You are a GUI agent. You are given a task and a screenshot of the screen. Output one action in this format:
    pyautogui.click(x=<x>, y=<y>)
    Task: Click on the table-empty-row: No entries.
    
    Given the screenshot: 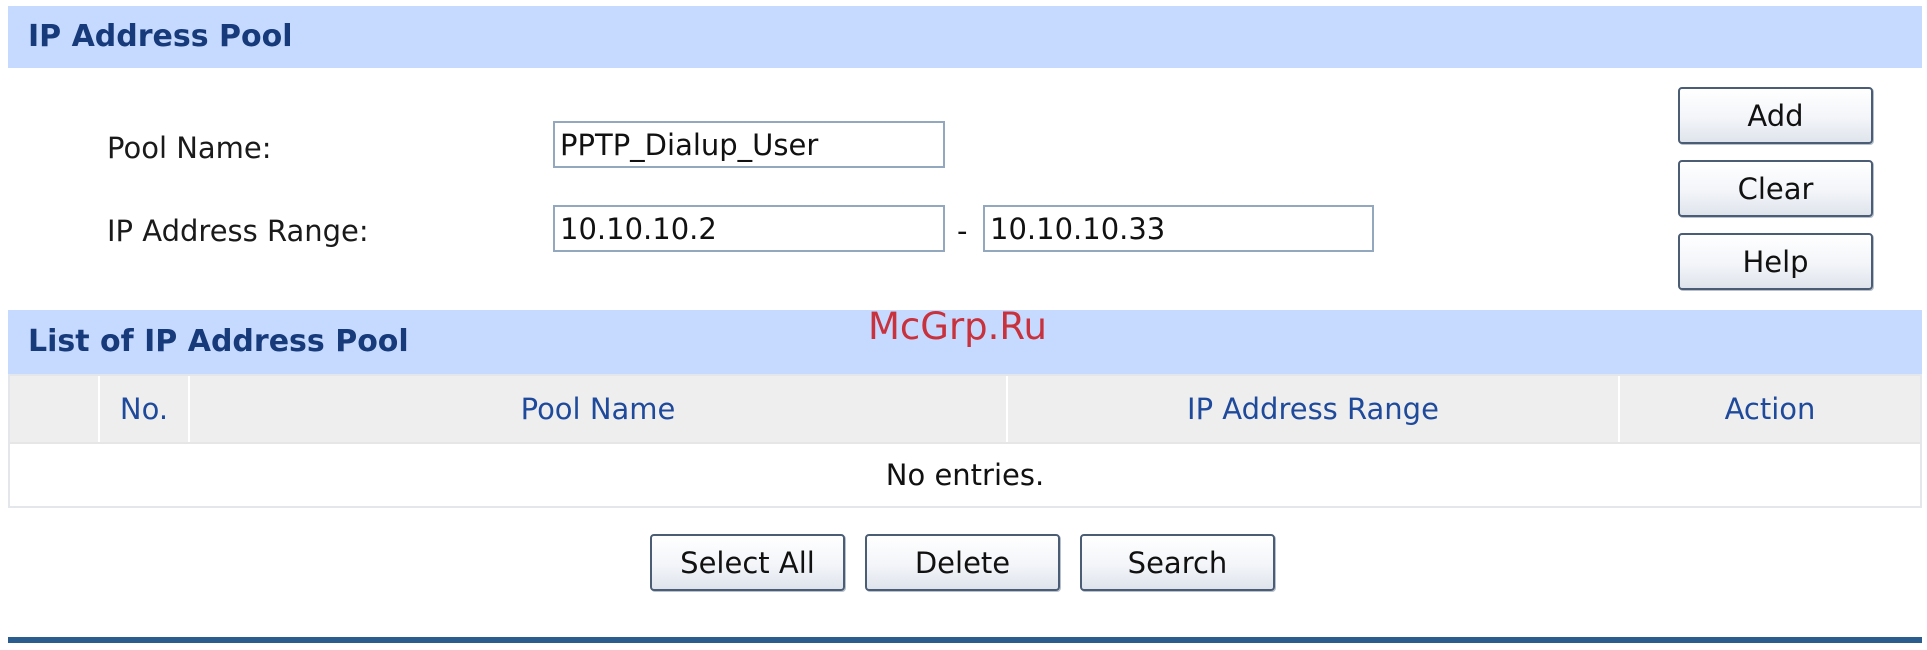 What is the action you would take?
    pyautogui.click(x=965, y=474)
    